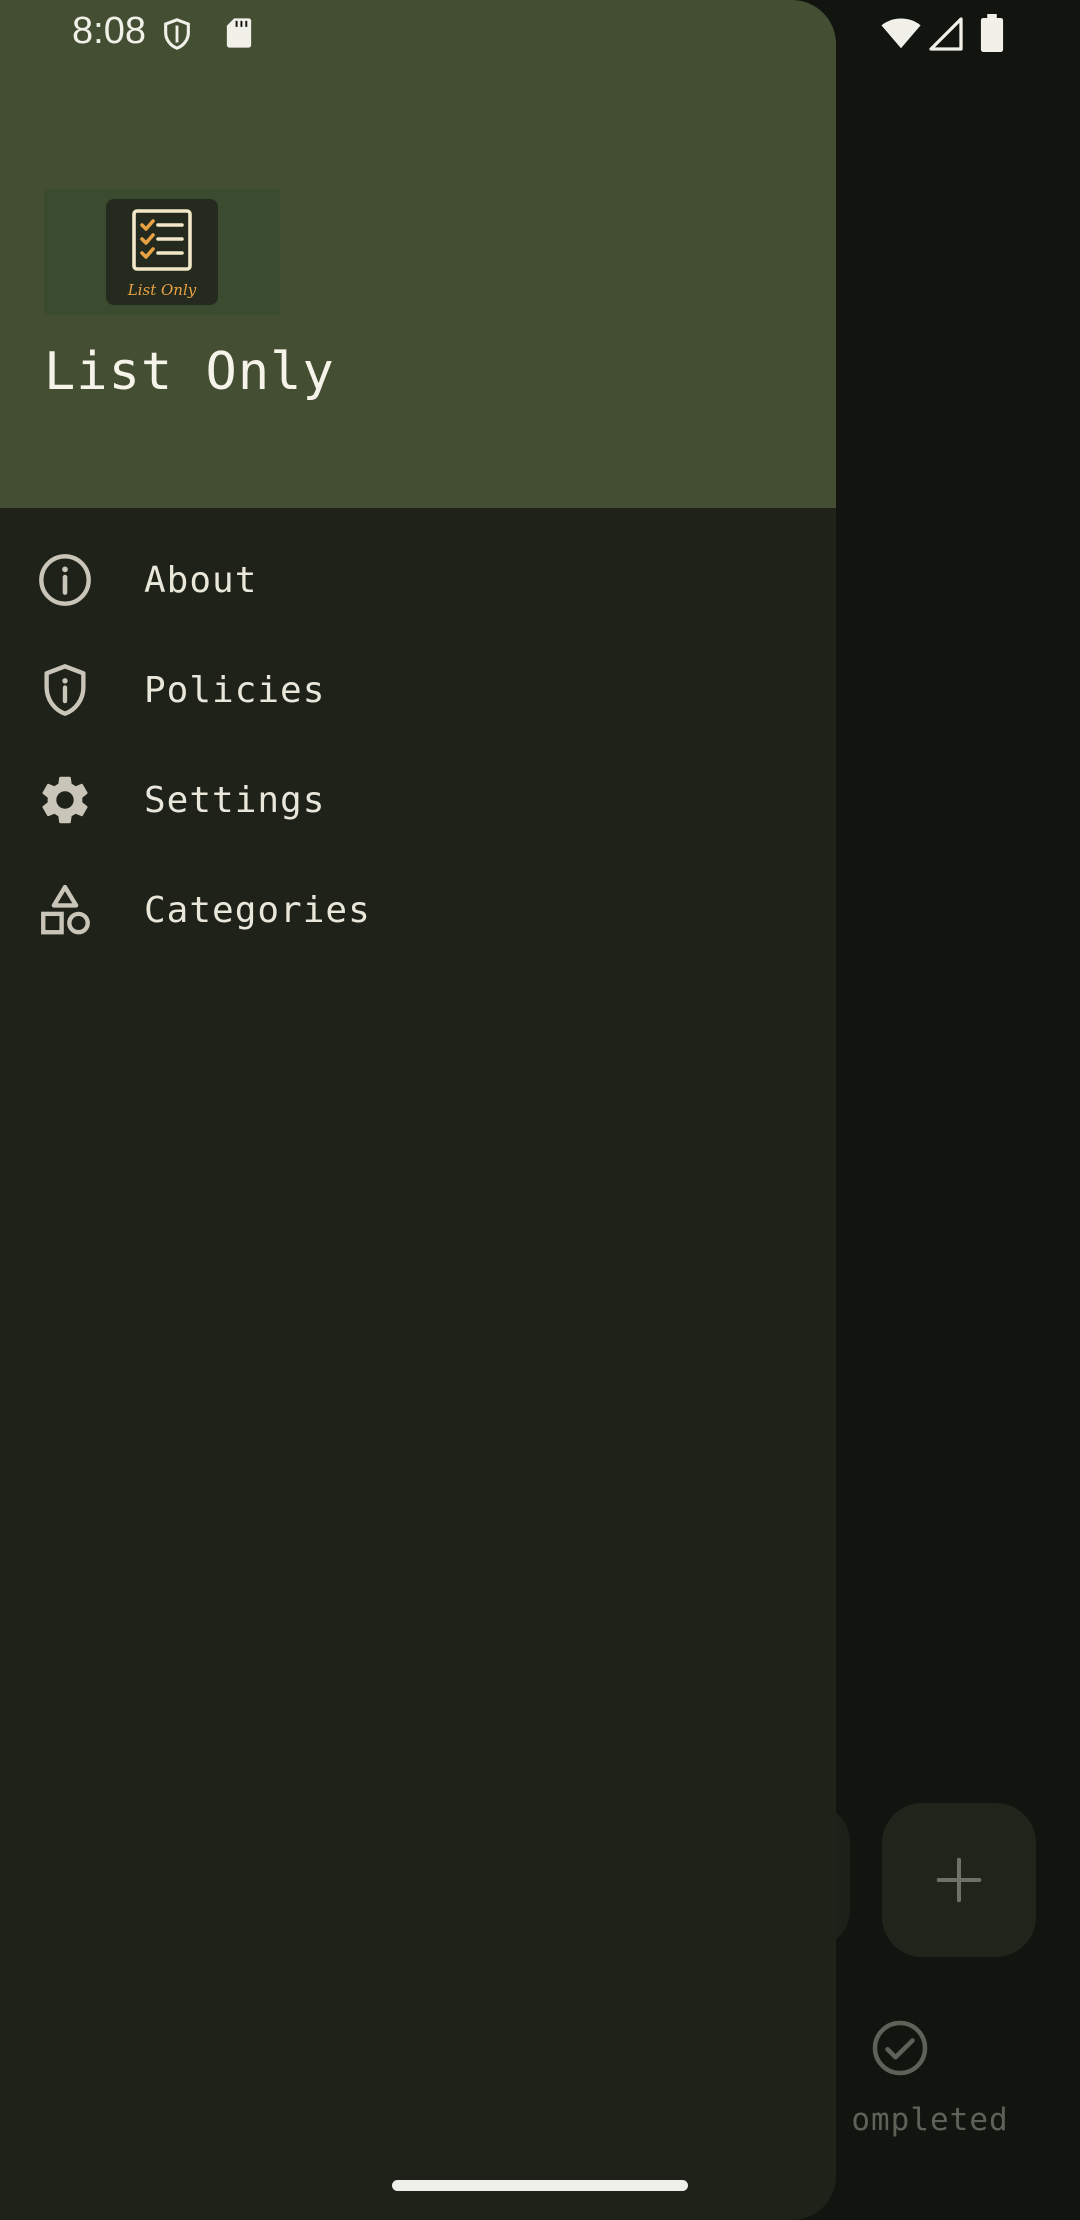 Image resolution: width=1080 pixels, height=2220 pixels. I want to click on menu-label: About, so click(201, 580).